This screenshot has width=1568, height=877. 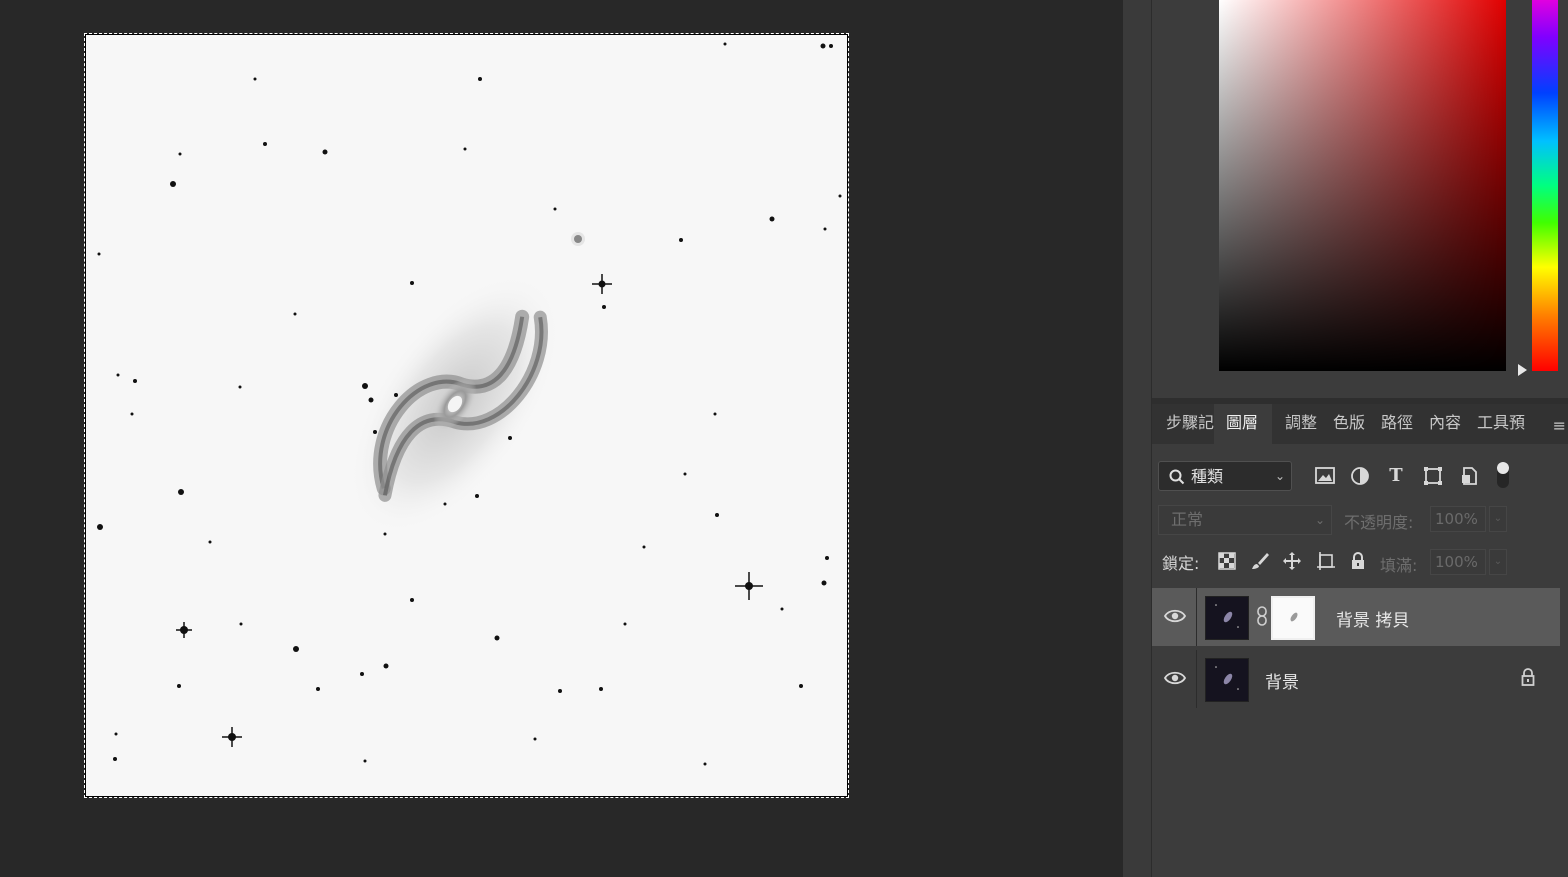 I want to click on lock-transparent-pixels-icon, so click(x=1227, y=561).